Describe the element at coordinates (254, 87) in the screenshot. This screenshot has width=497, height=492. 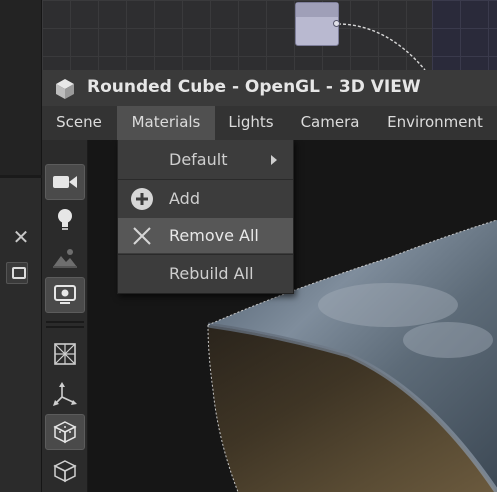
I see `window-title: Rounded Cube - OpenGL - 3D VIEW` at that location.